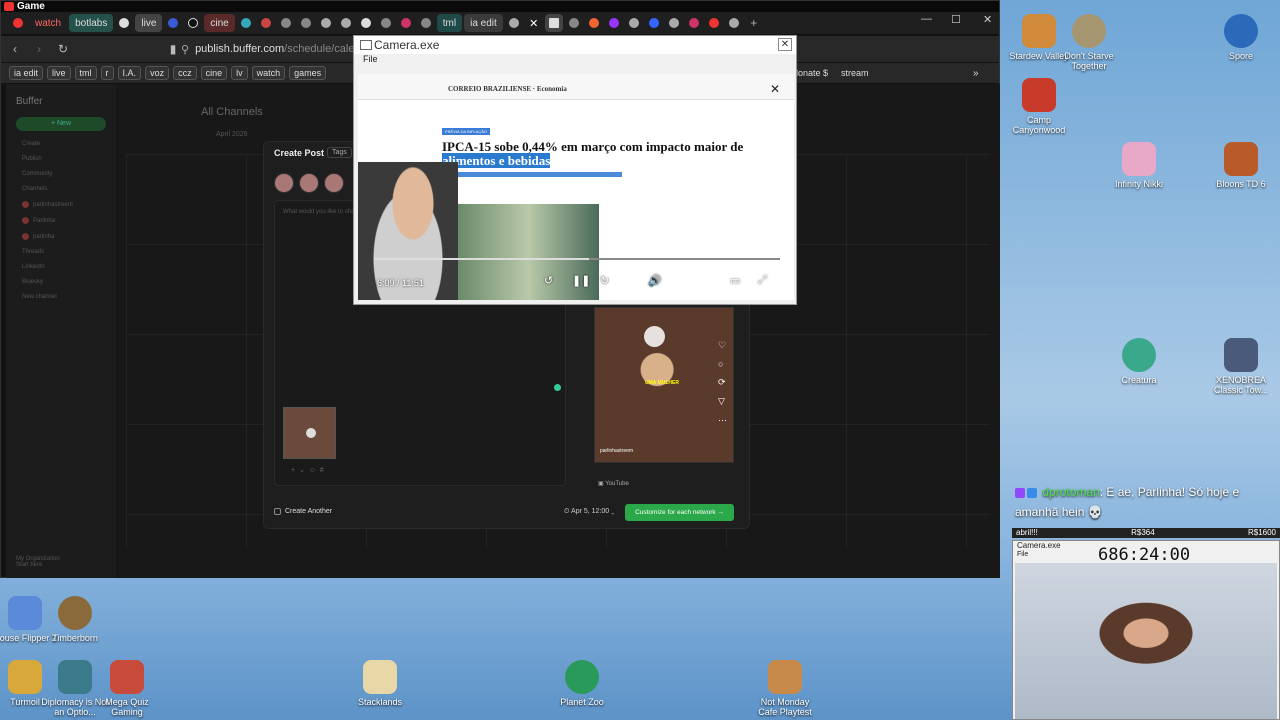 This screenshot has height=720, width=1280. Describe the element at coordinates (339, 152) in the screenshot. I see `tags-button: Tags` at that location.